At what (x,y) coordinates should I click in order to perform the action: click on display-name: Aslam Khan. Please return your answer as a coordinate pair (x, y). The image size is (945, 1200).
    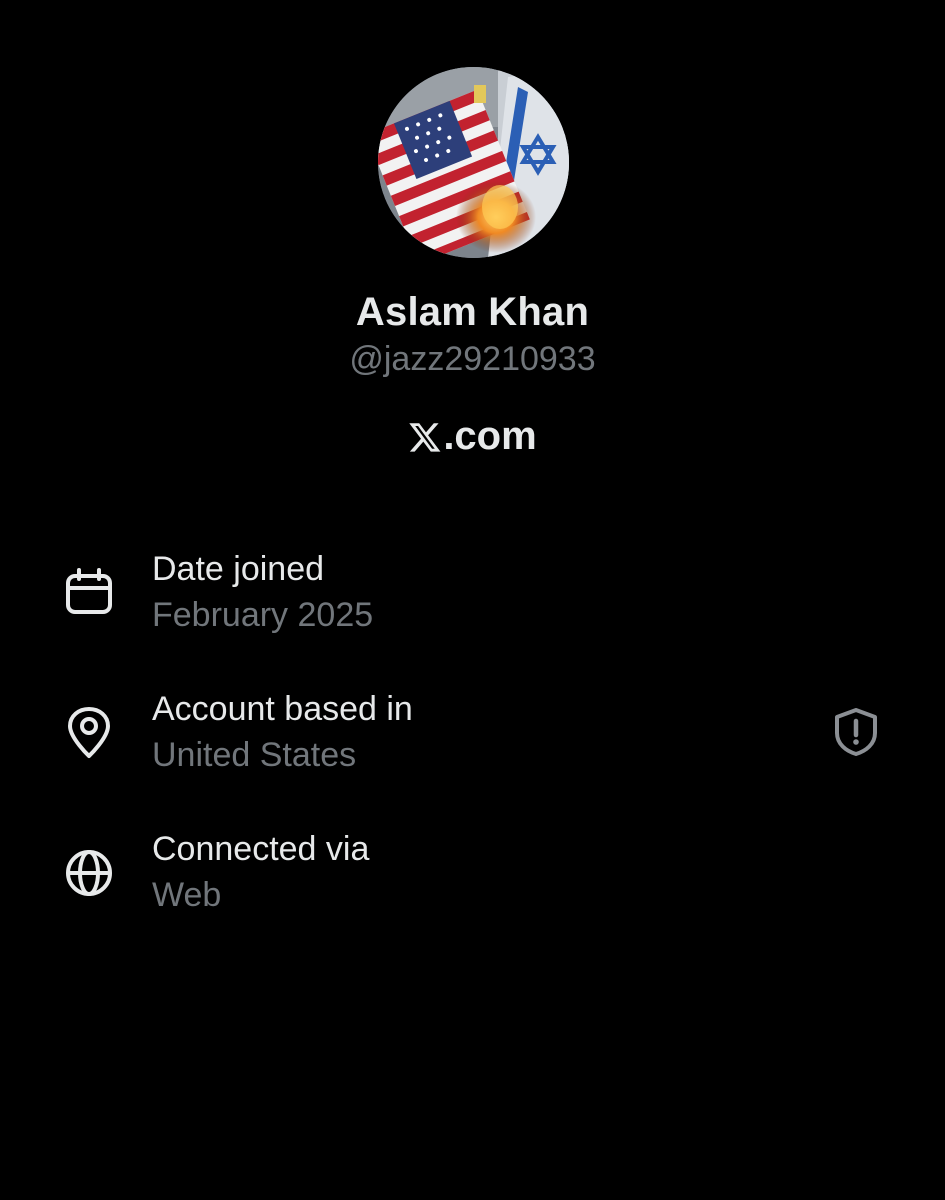
    Looking at the image, I should click on (472, 312).